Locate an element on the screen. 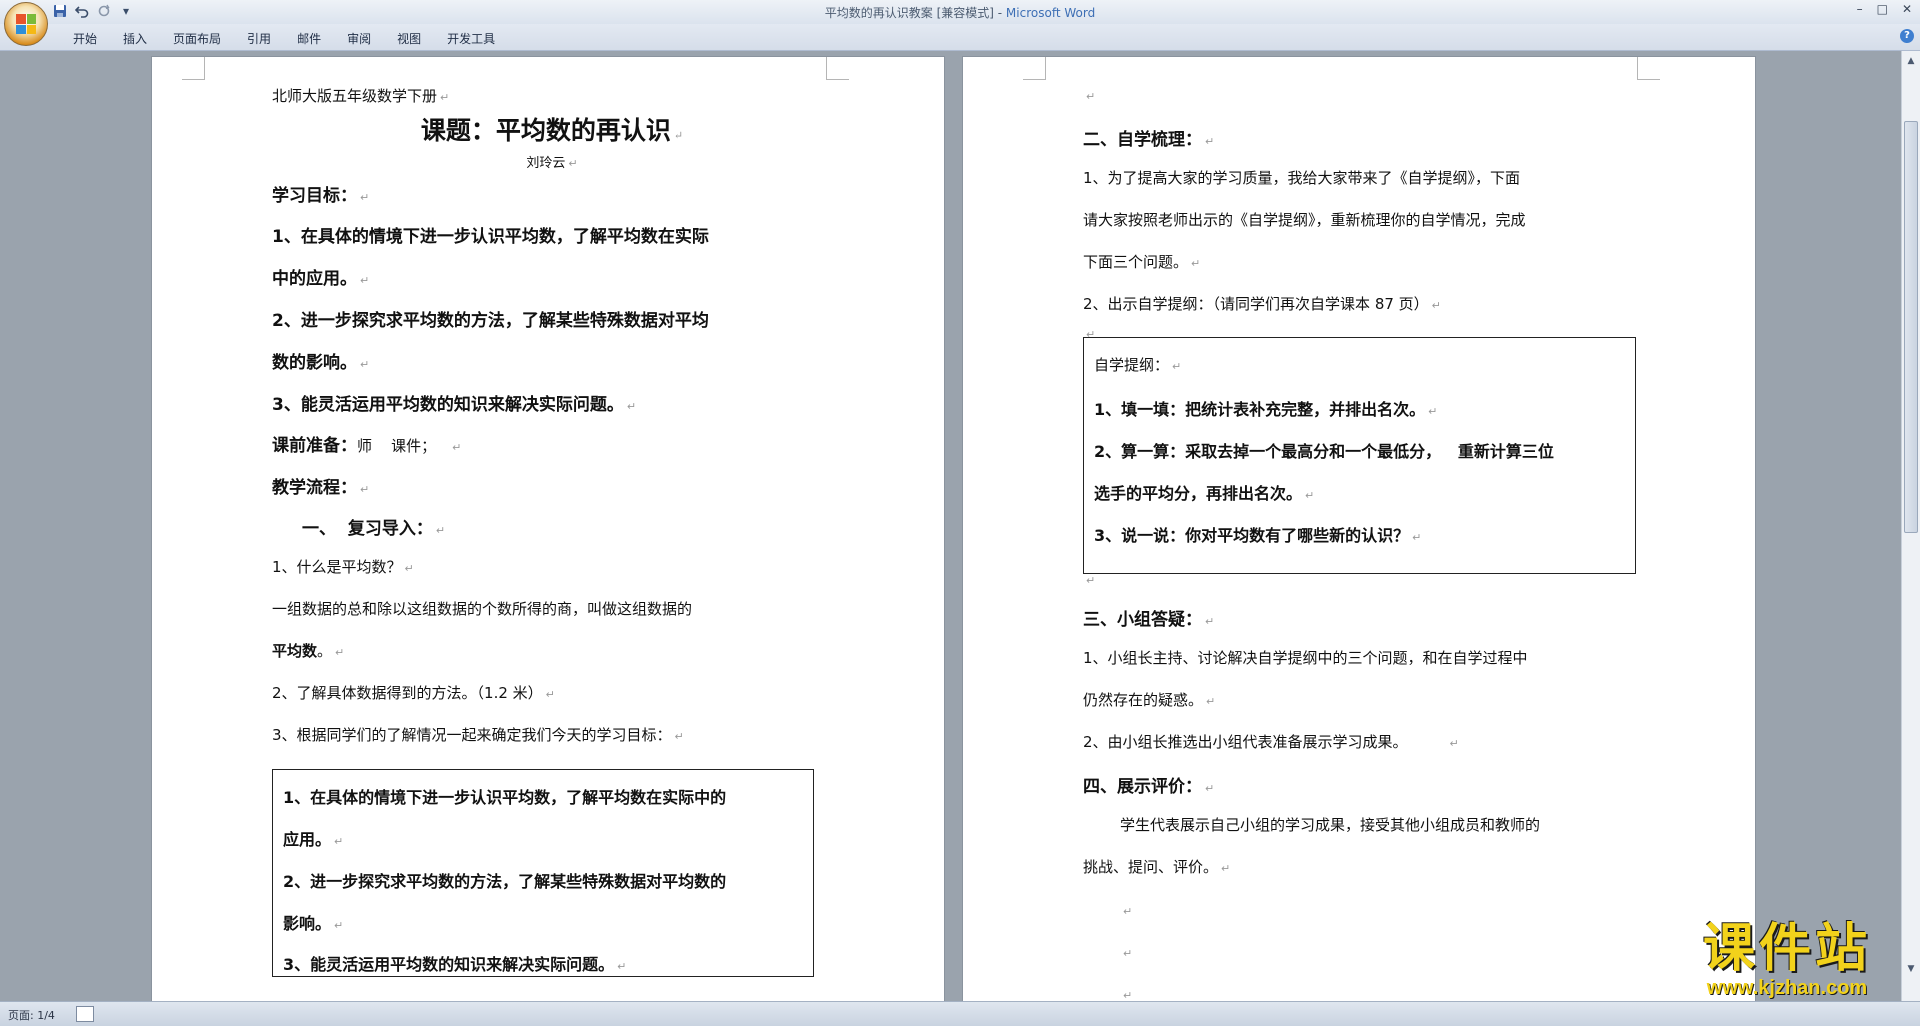 The image size is (1920, 1026). outline-item-1: 1、填一填：把统计表补充完整，并排出名次。 ↵ is located at coordinates (1265, 408).